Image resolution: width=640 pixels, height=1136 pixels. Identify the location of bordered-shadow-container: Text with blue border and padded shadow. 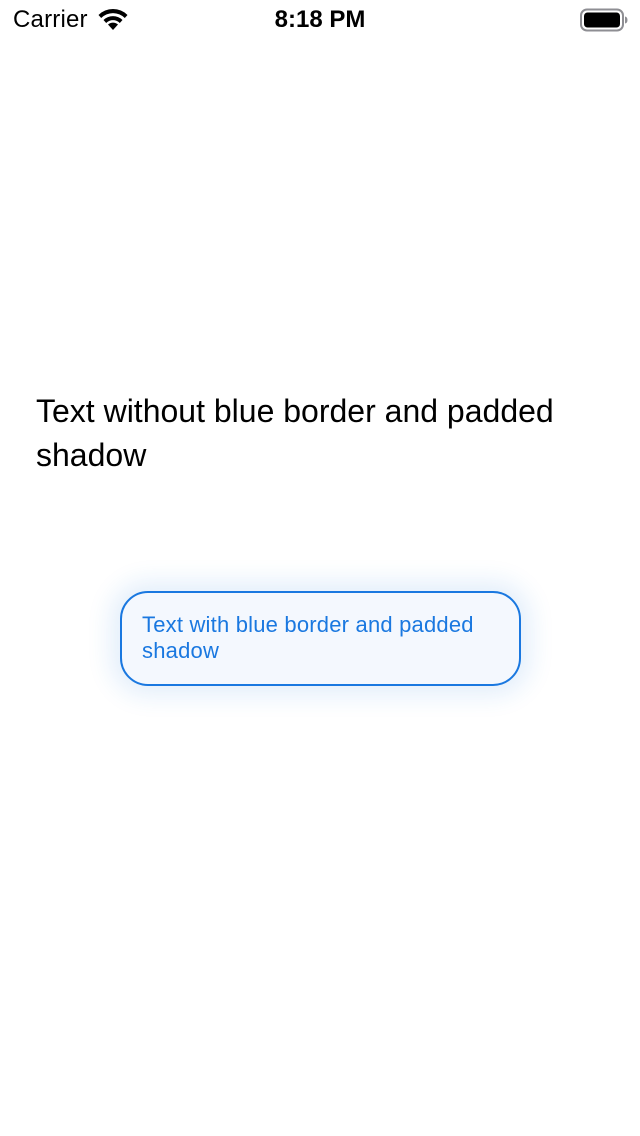
(320, 638).